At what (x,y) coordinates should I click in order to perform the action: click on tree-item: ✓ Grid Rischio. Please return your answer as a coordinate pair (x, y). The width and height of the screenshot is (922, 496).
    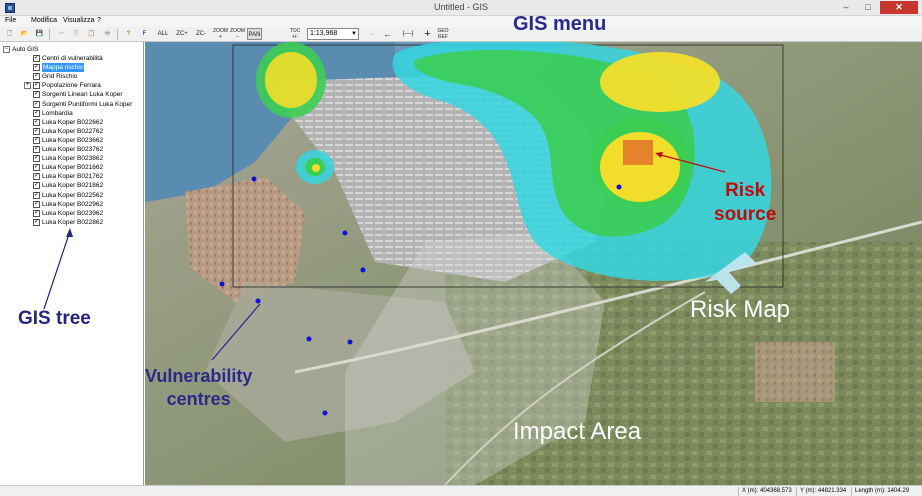
    Looking at the image, I should click on (72, 76).